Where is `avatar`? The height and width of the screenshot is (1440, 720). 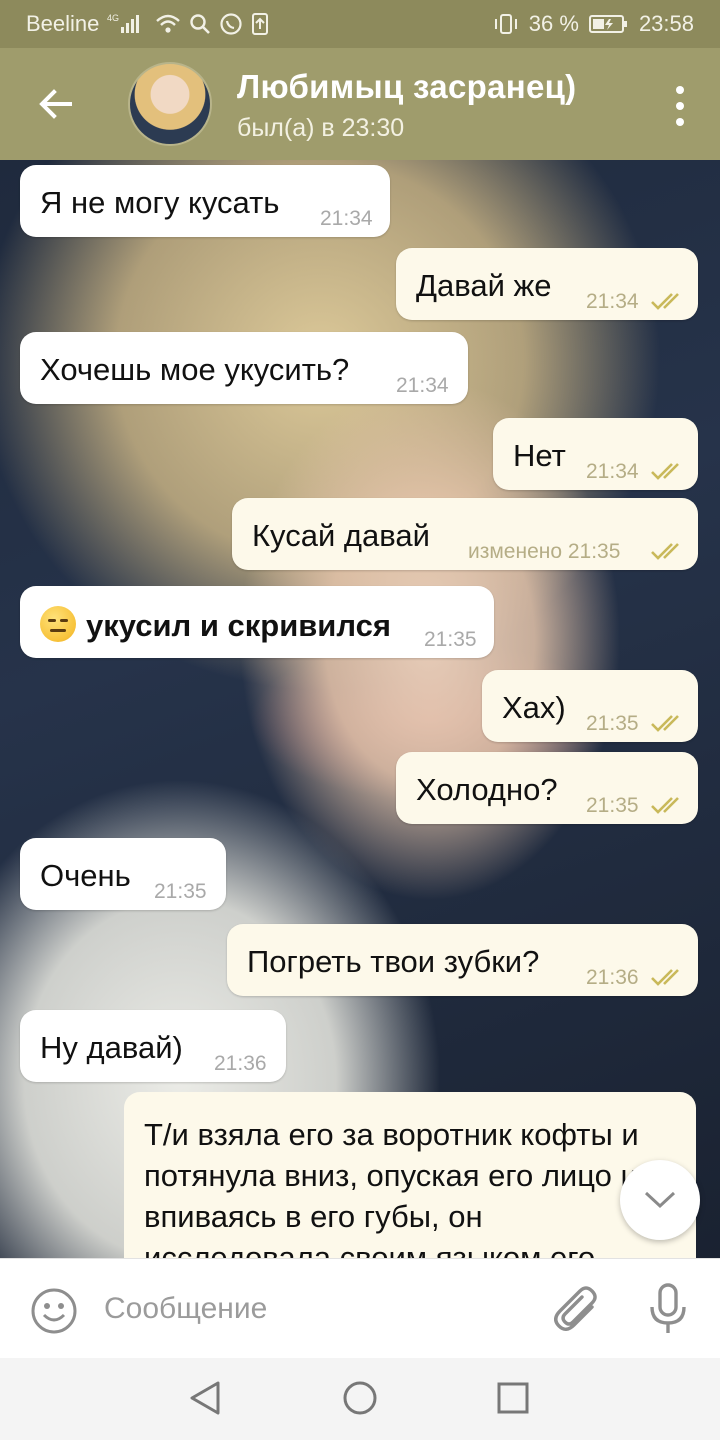
avatar is located at coordinates (170, 104).